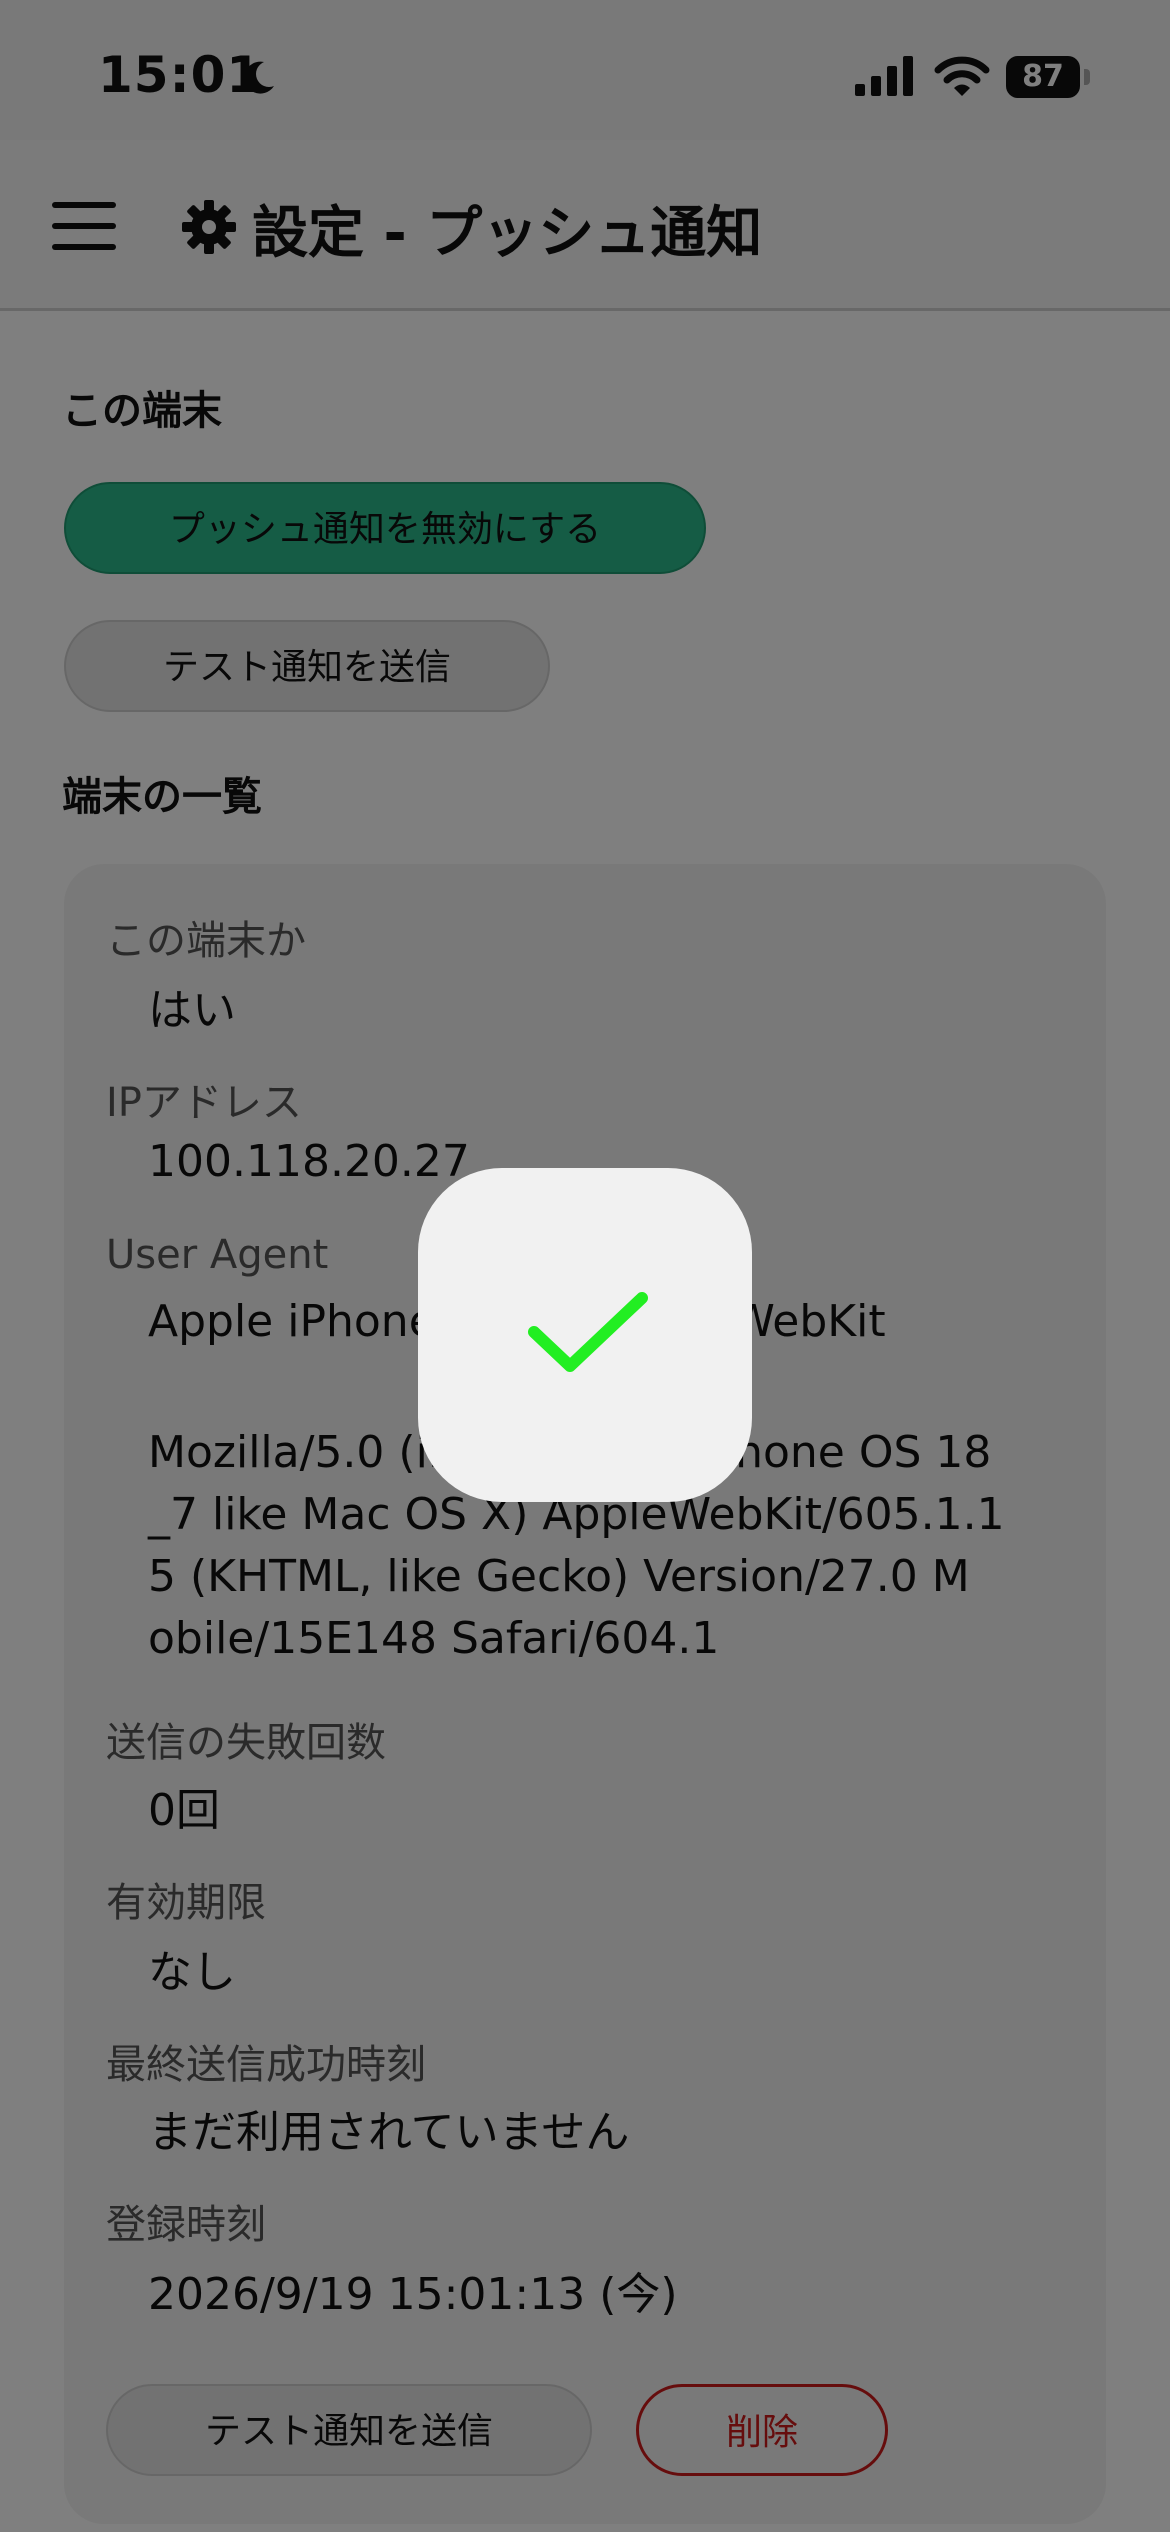 Image resolution: width=1170 pixels, height=2532 pixels. I want to click on checkmark-icon, so click(588, 1332).